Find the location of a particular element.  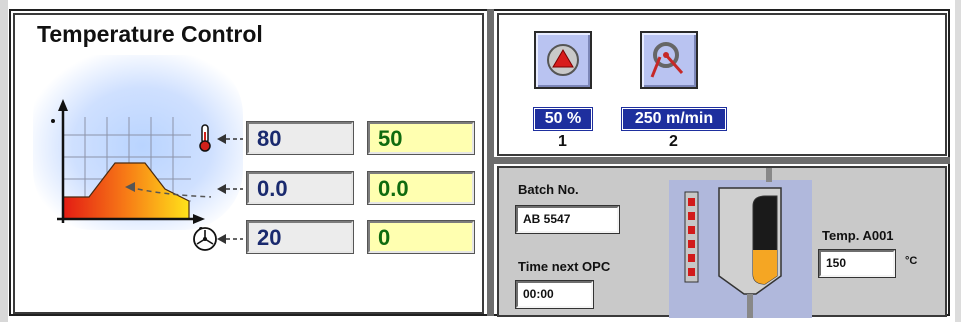

fan-setpoint-field: 0 is located at coordinates (421, 237).